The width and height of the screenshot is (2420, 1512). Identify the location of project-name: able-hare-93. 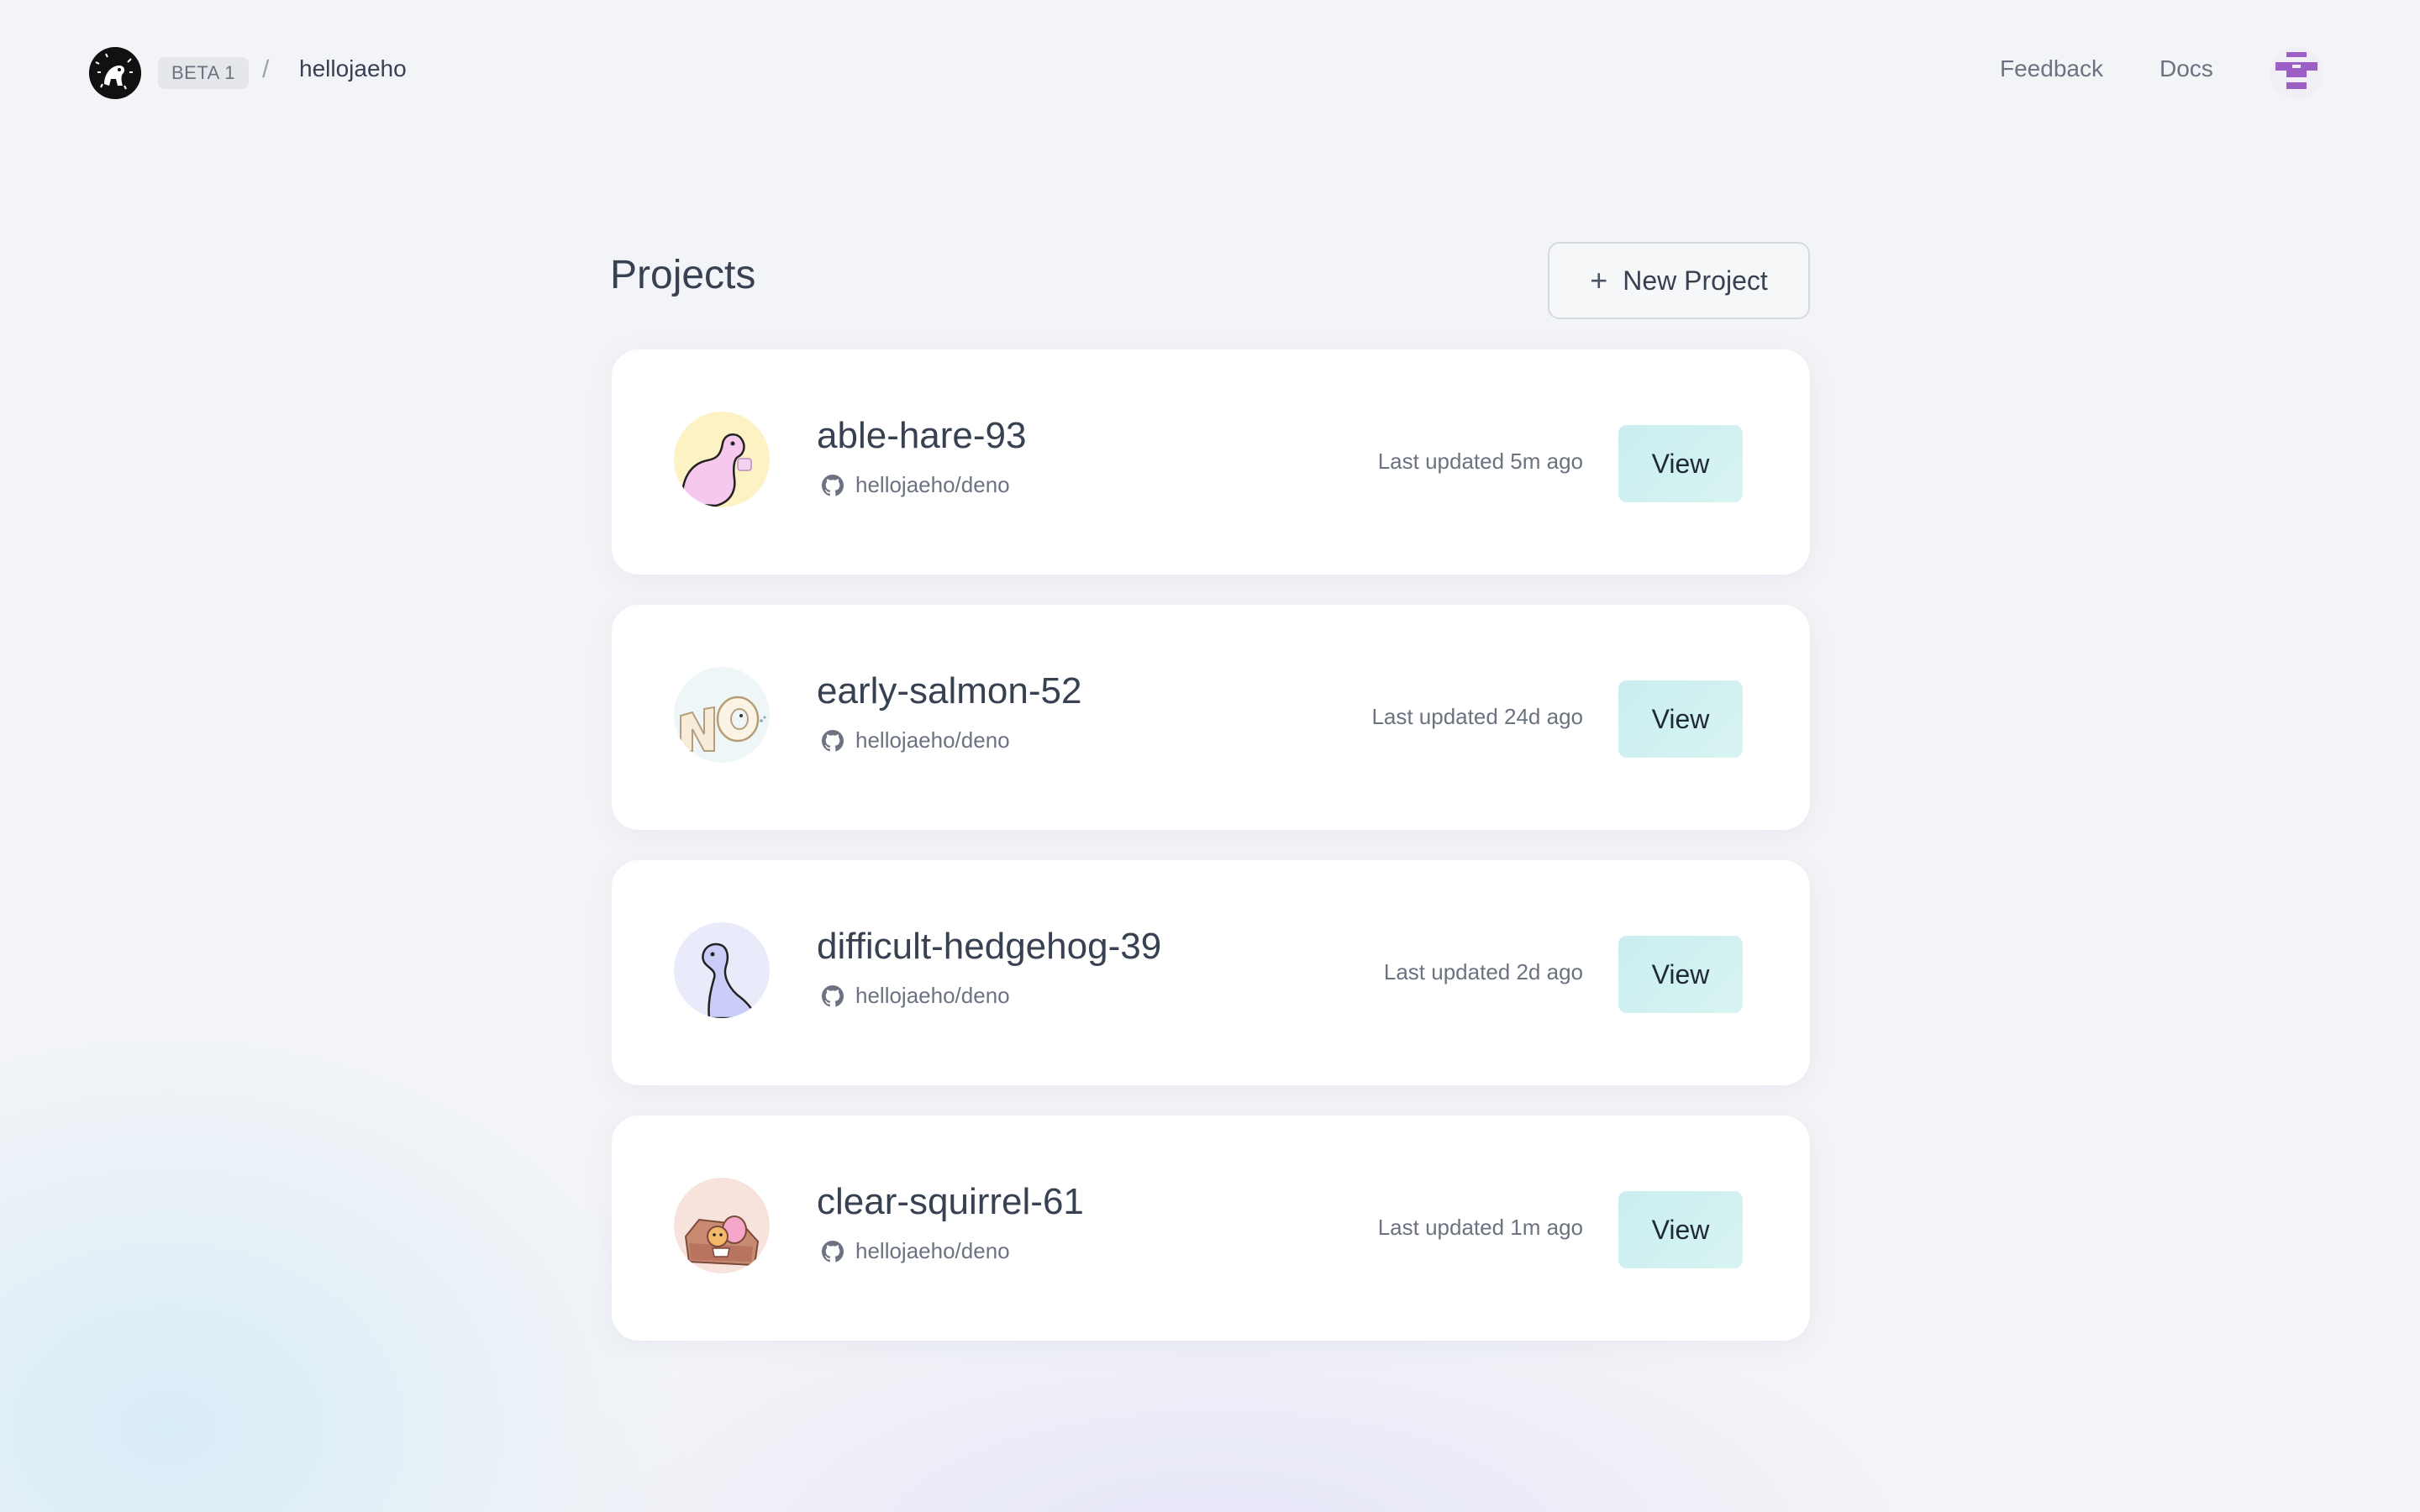
(922, 436).